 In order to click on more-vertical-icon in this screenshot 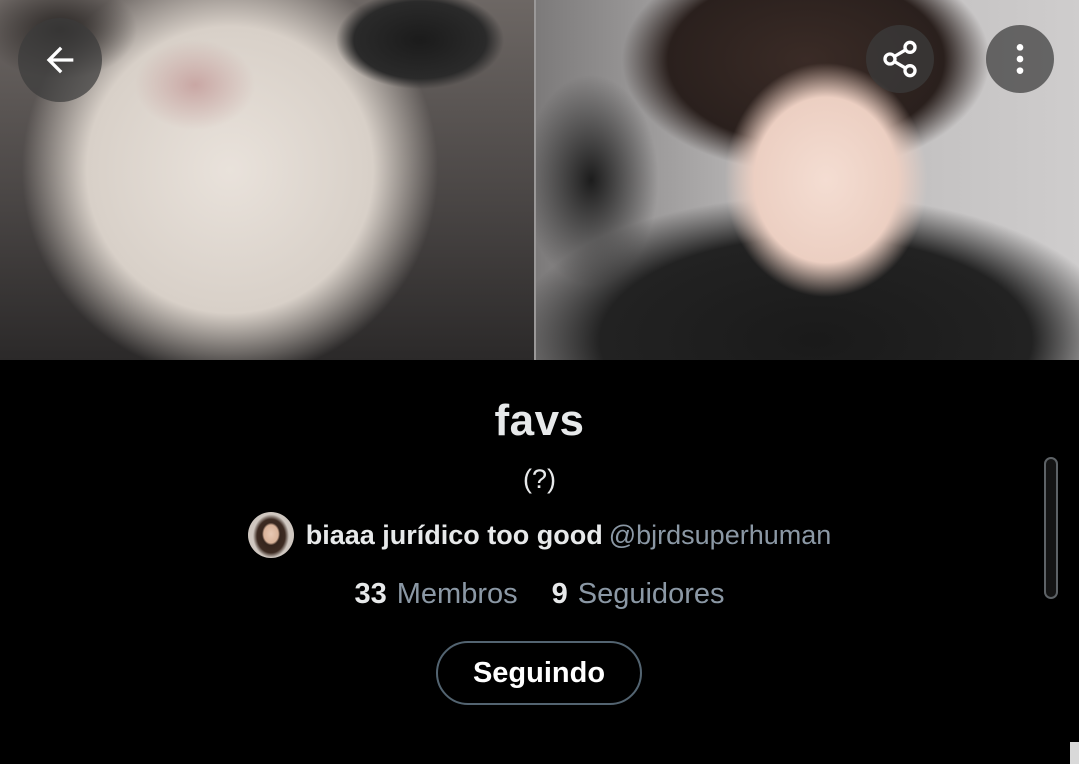, I will do `click(1020, 59)`.